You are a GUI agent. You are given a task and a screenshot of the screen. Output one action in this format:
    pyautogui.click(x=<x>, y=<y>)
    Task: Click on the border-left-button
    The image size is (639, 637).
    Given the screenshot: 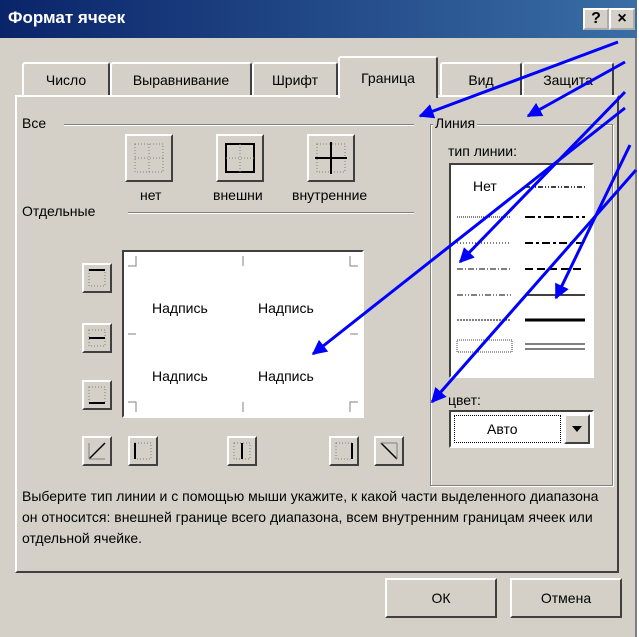 What is the action you would take?
    pyautogui.click(x=143, y=451)
    